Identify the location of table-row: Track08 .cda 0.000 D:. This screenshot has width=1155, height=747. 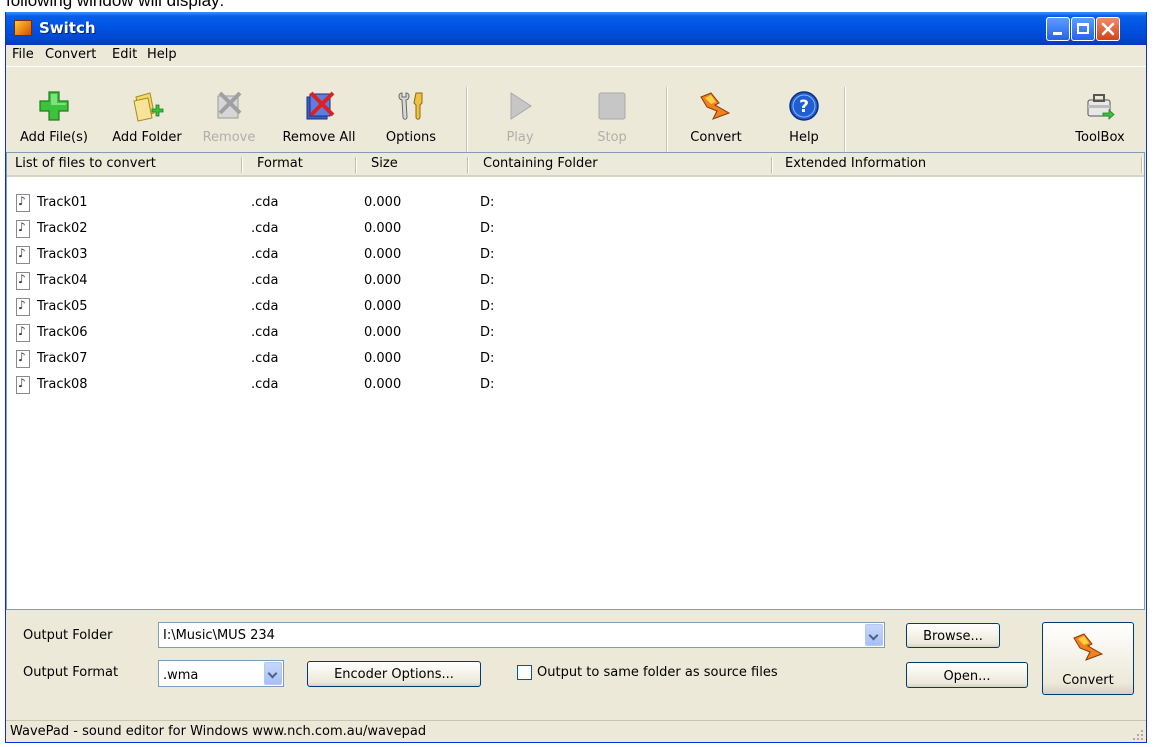
(575, 387).